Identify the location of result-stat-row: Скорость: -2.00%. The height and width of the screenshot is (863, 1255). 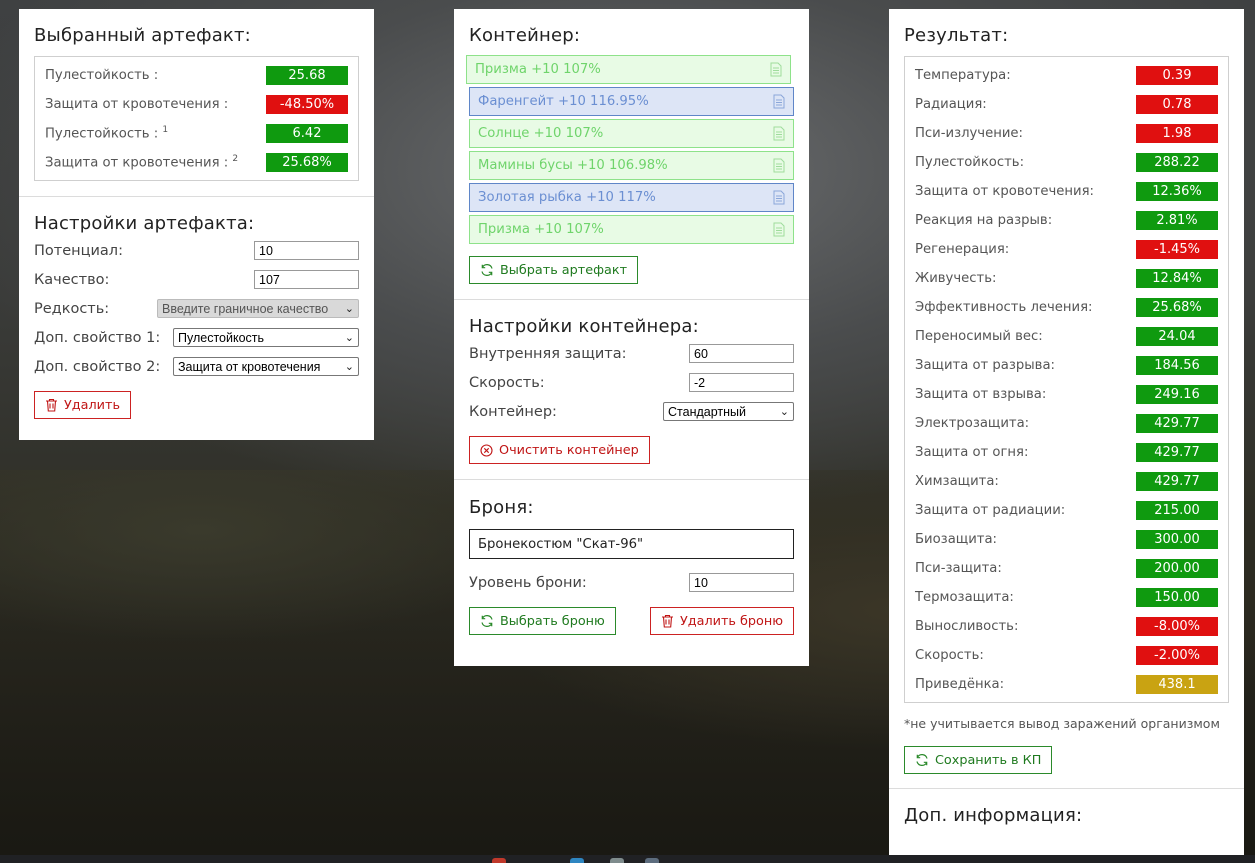
(1066, 655).